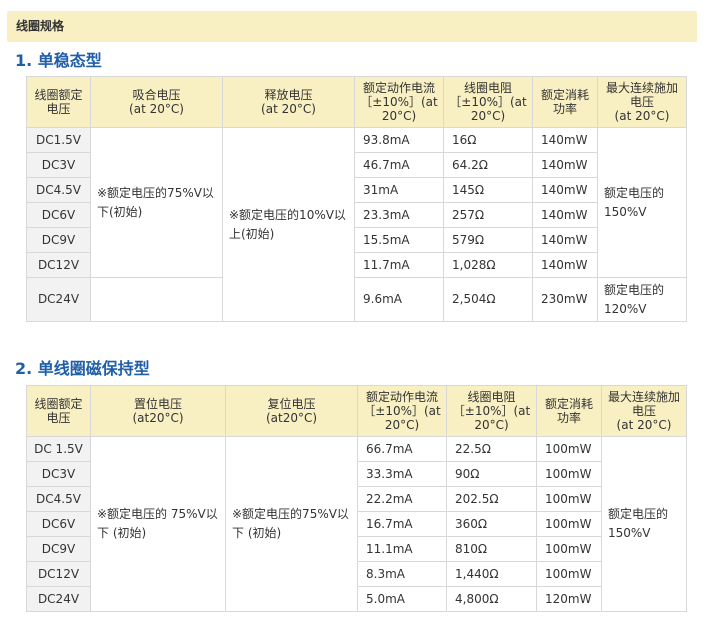 This screenshot has width=711, height=631. Describe the element at coordinates (288, 224) in the screenshot. I see `release-note: ※额定电压的10%V以上(初始)` at that location.